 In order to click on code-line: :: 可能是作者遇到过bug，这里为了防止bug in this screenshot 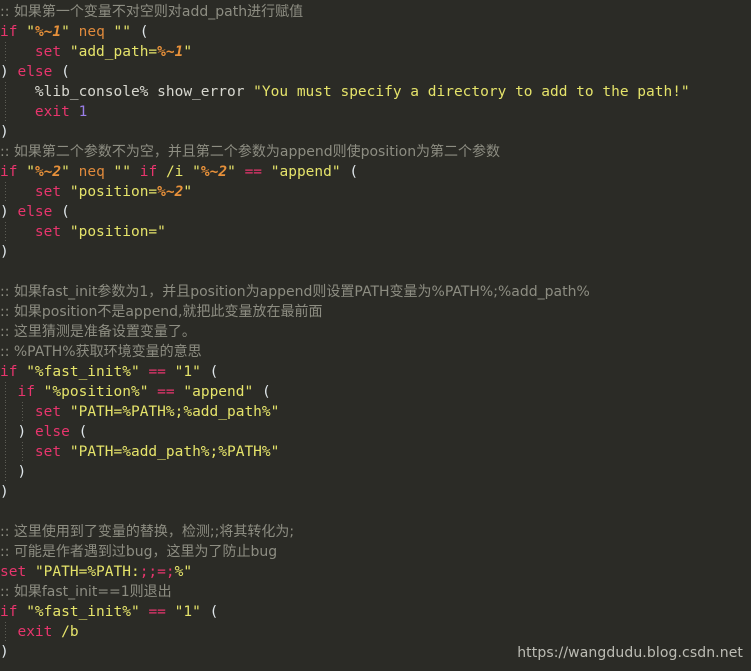, I will do `click(345, 552)`.